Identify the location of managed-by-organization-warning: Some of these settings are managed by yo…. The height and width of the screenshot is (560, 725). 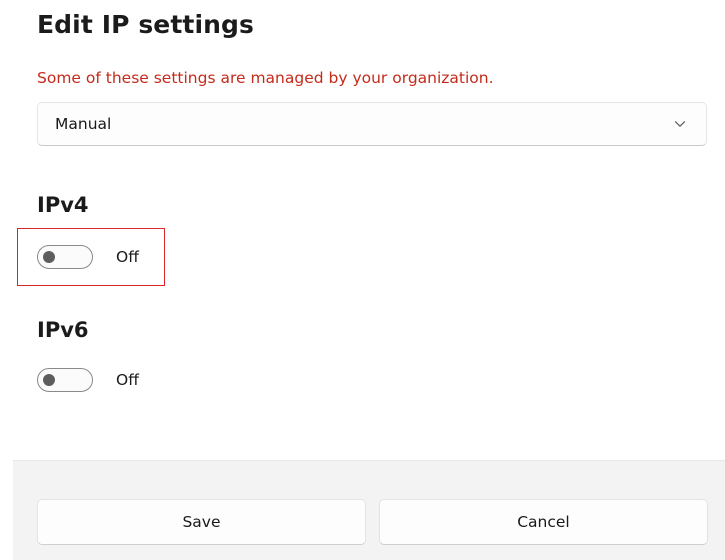
(265, 78).